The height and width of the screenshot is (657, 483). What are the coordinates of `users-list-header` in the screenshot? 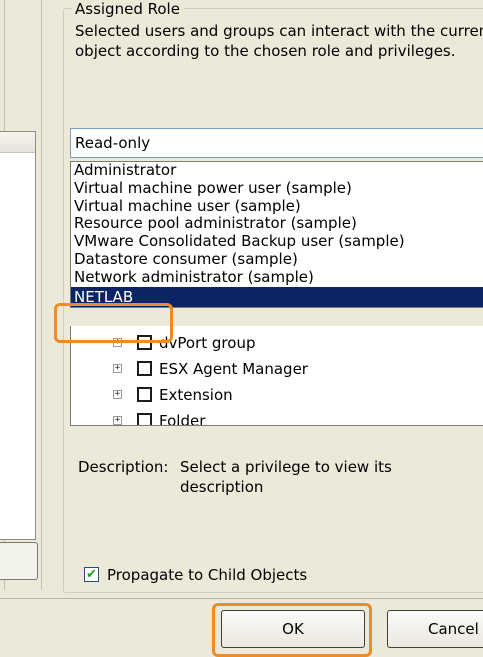 It's located at (17, 142).